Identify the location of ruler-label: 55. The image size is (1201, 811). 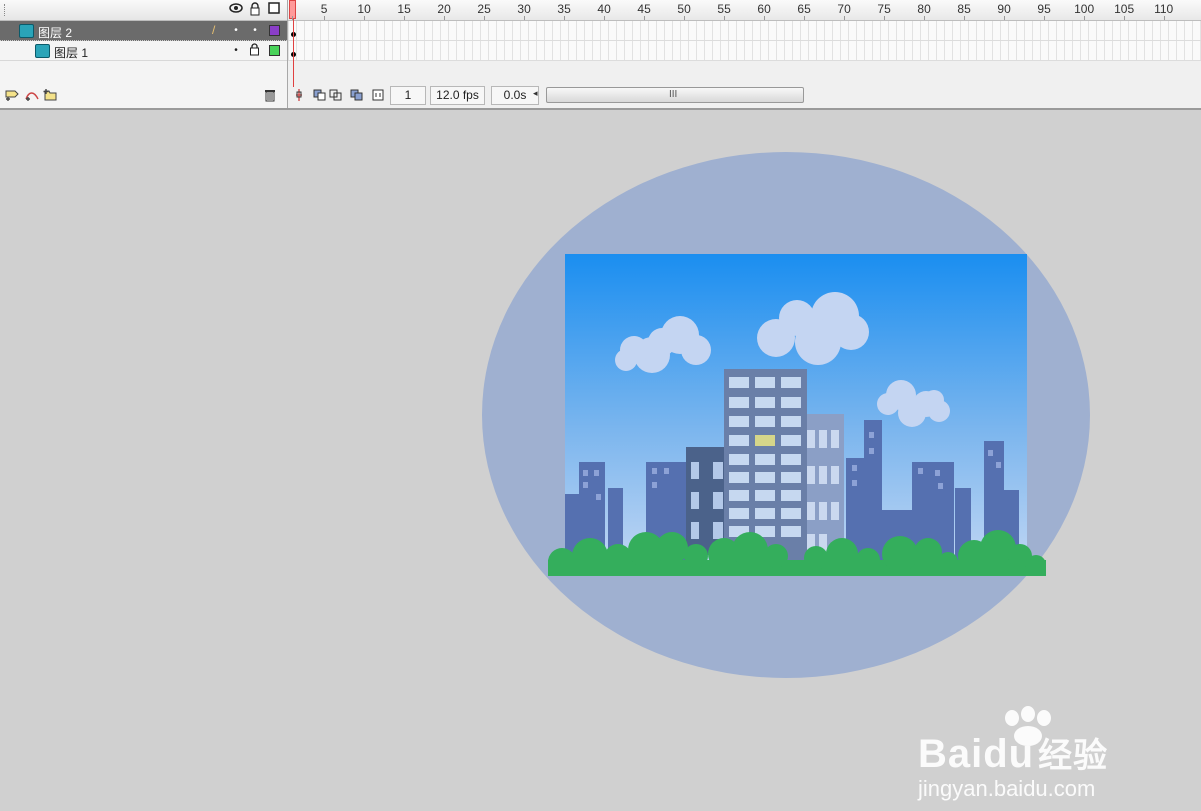
(724, 9).